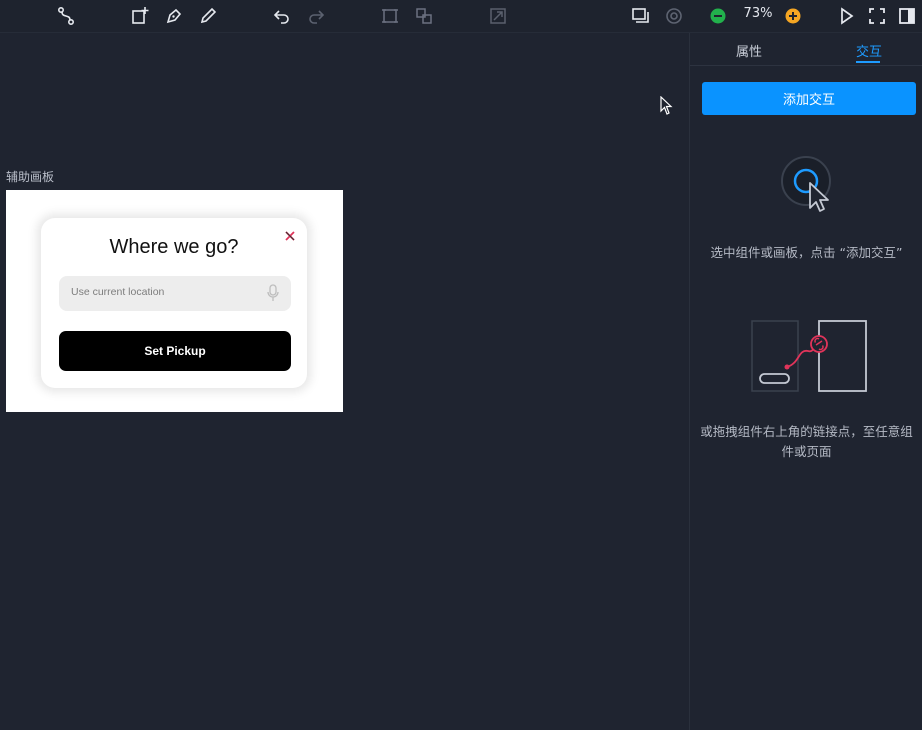  What do you see at coordinates (877, 16) in the screenshot?
I see `fullscreen-icon` at bounding box center [877, 16].